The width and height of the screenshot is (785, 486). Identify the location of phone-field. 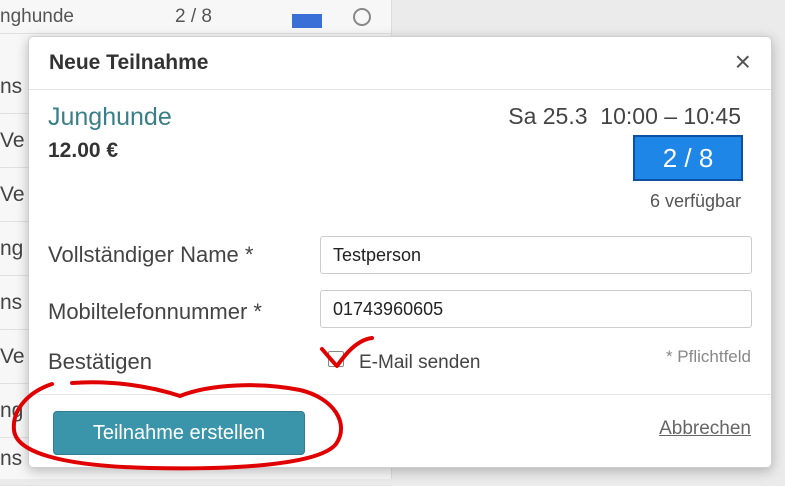
(536, 309).